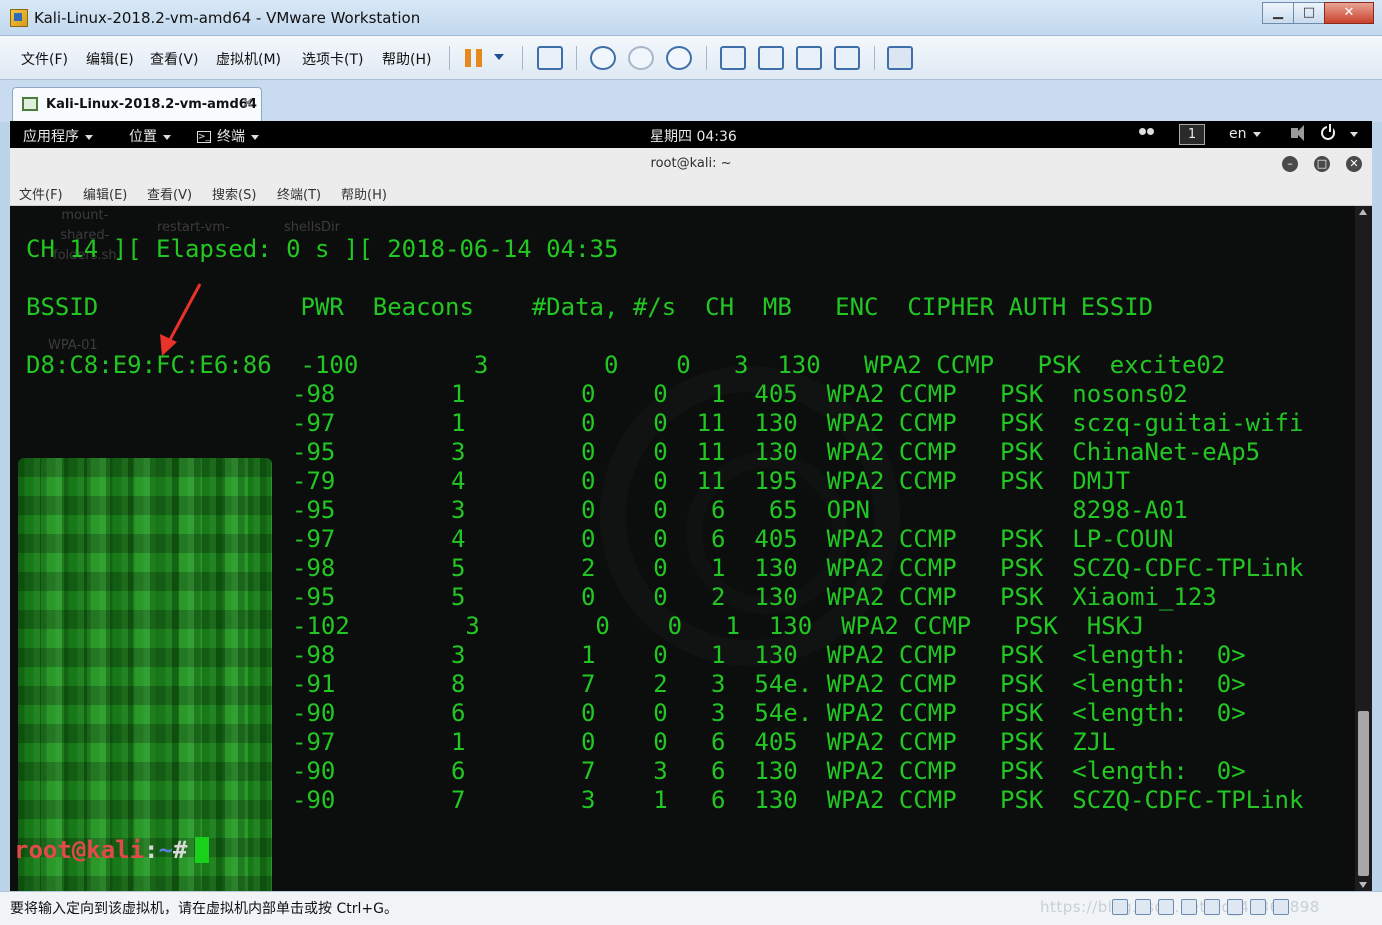 This screenshot has height=925, width=1382. Describe the element at coordinates (900, 58) in the screenshot. I see `console-view-icon` at that location.